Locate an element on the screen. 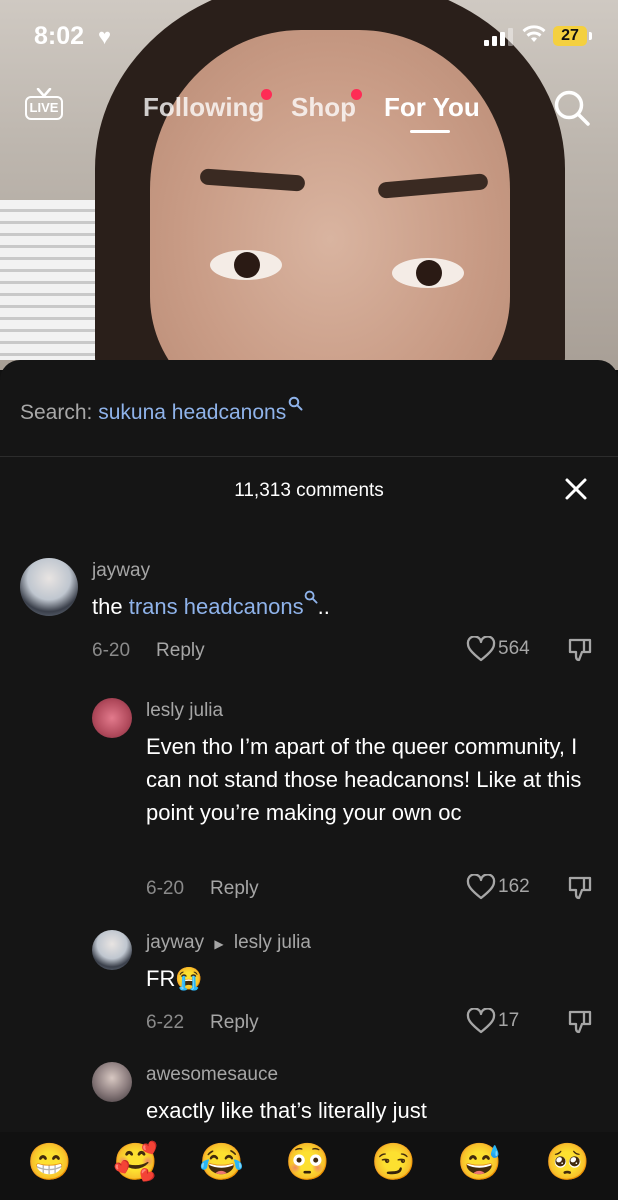  heart-icon: ♥ is located at coordinates (105, 36).